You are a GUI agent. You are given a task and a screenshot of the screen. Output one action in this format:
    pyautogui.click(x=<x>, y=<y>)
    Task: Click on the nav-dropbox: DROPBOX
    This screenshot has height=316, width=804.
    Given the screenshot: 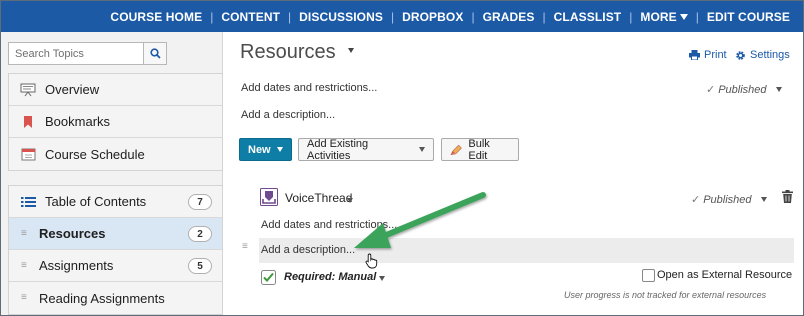 What is the action you would take?
    pyautogui.click(x=432, y=17)
    